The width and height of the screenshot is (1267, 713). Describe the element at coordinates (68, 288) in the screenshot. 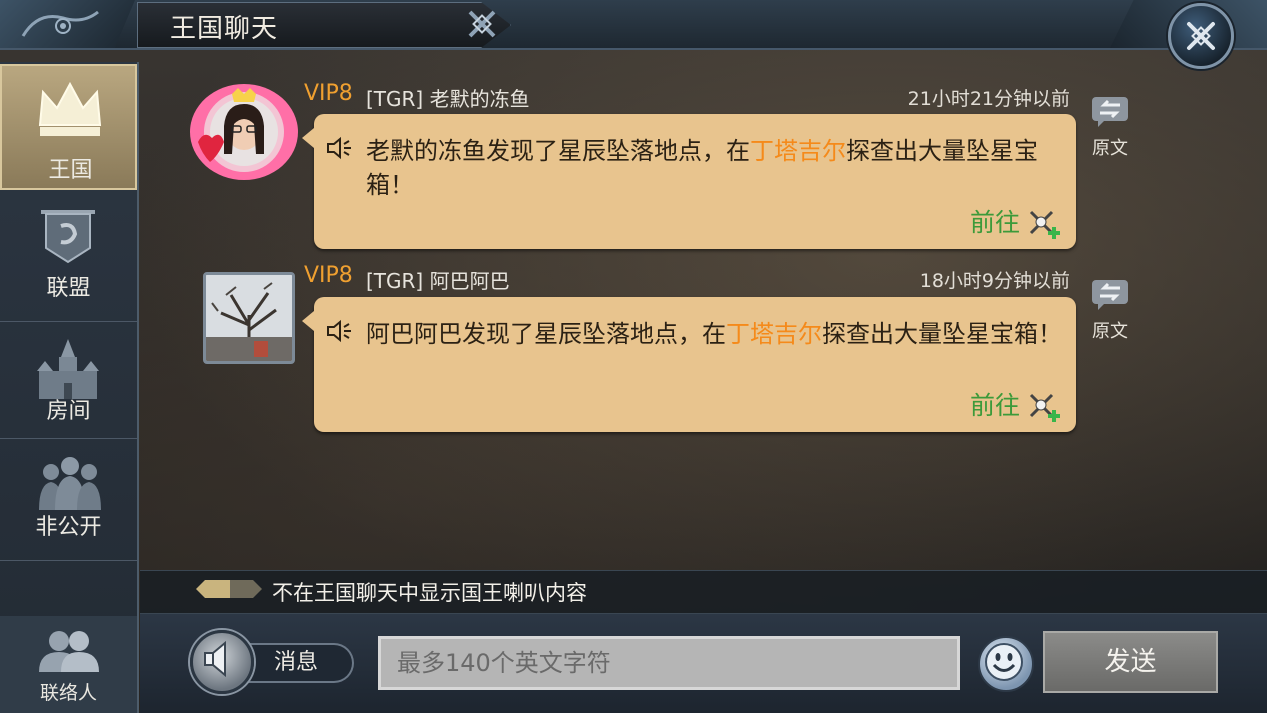

I see `sidebar-item-label: 联盟` at that location.